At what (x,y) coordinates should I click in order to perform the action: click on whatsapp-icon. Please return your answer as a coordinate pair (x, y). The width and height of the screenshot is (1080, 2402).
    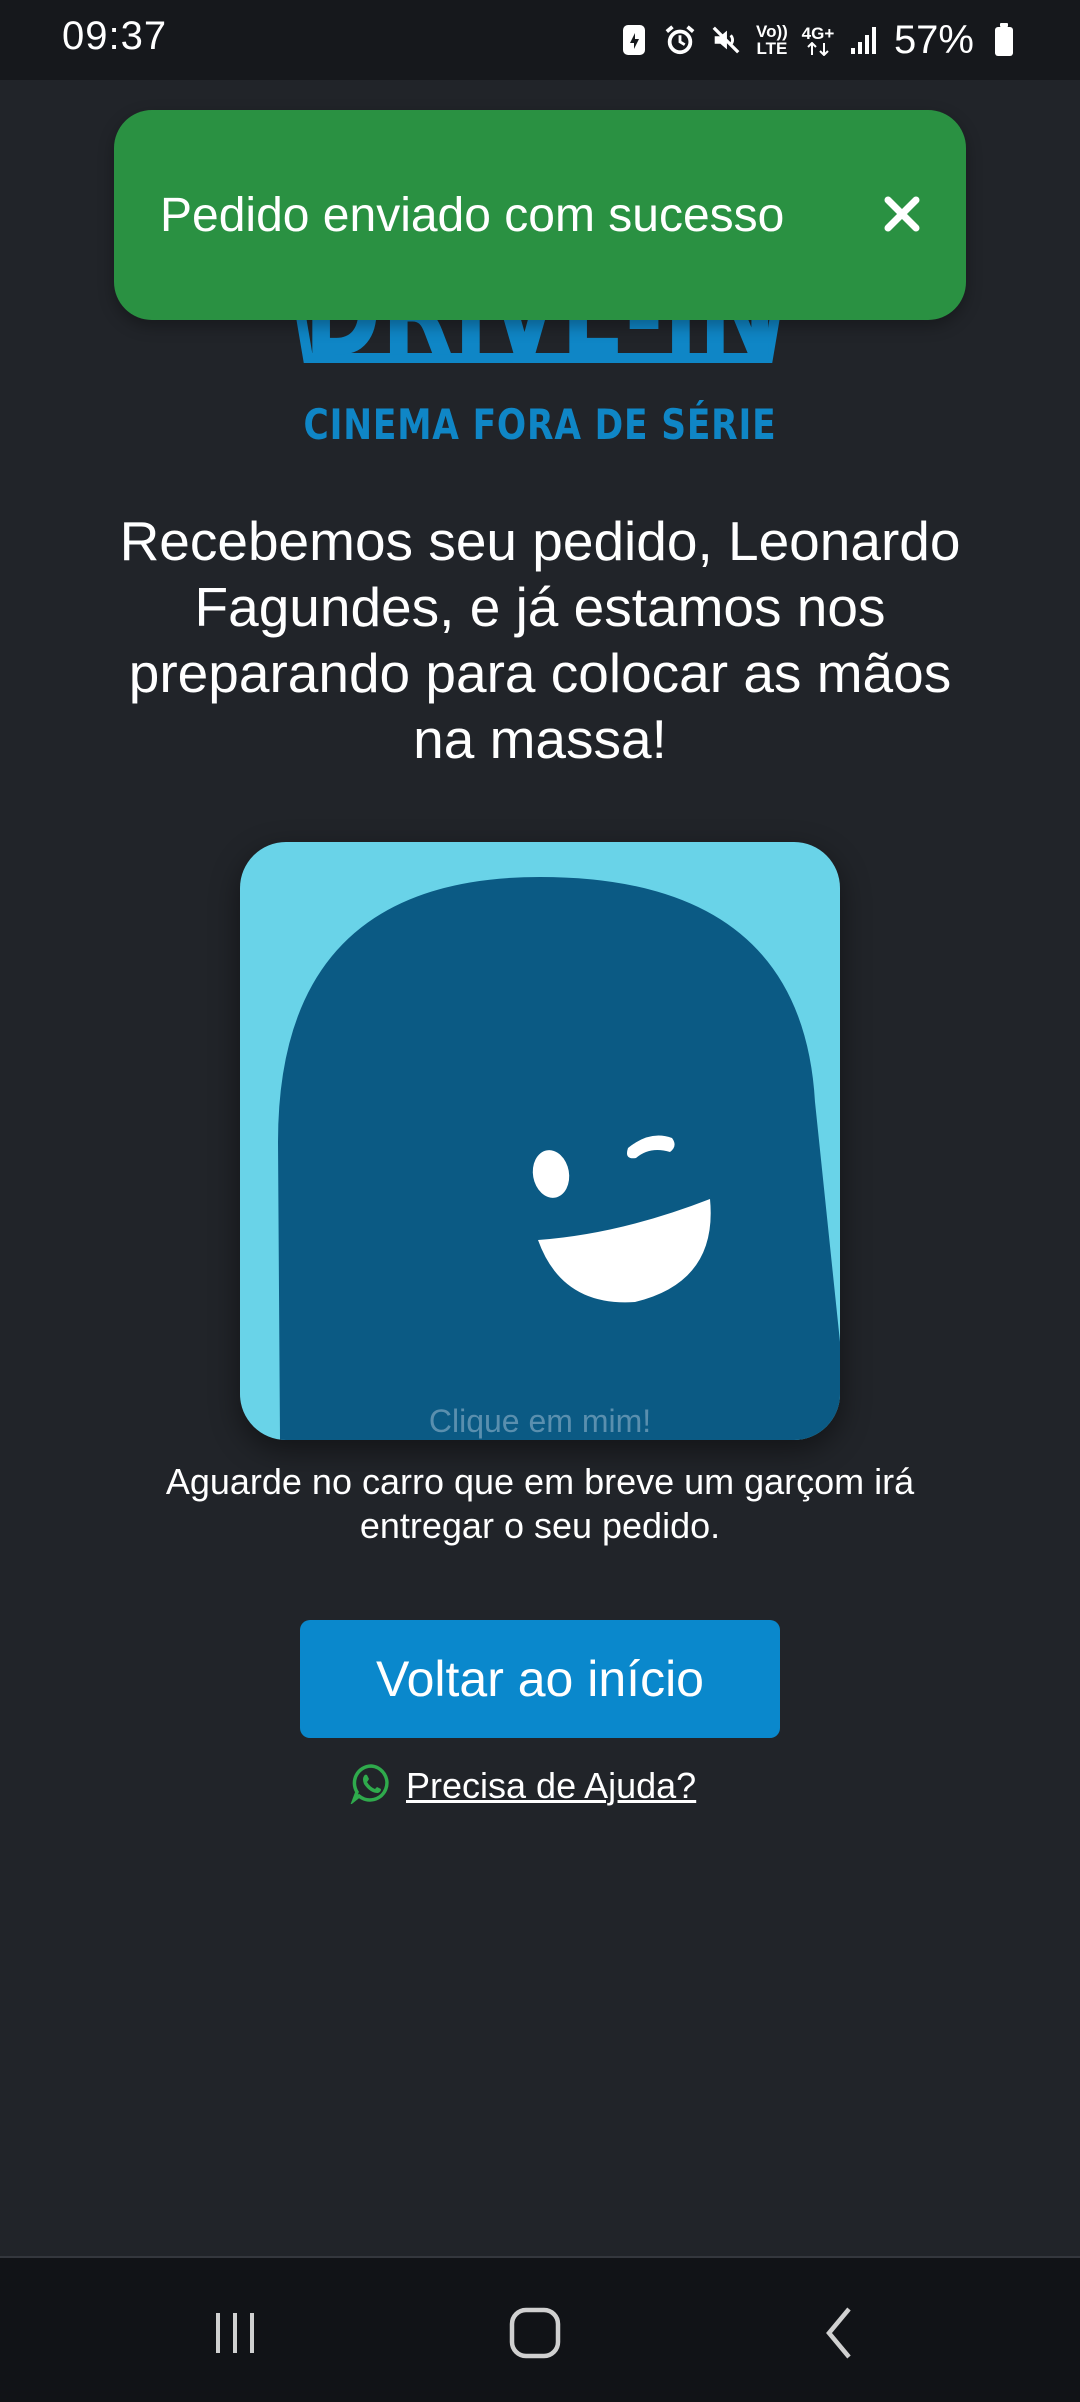
    Looking at the image, I should click on (371, 1785).